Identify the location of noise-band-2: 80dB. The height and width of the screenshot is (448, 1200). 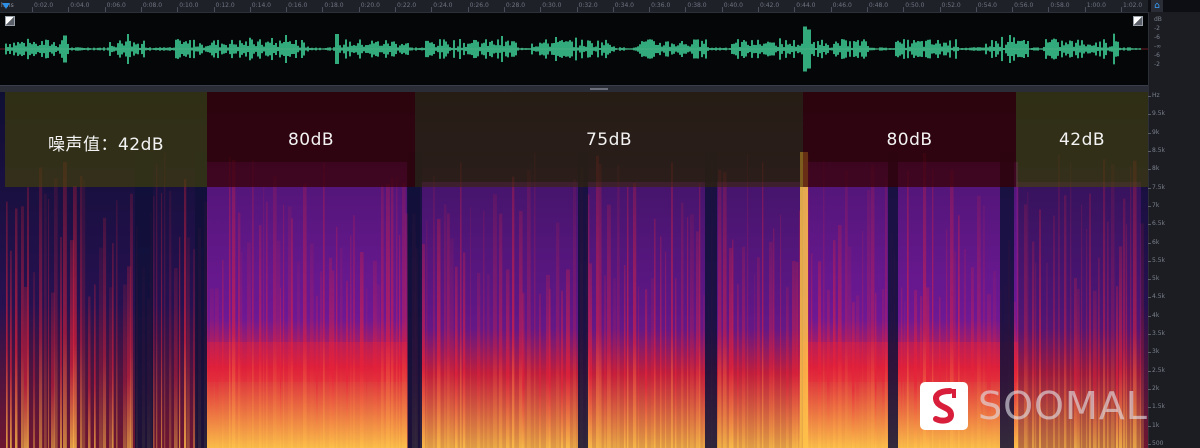
(311, 139).